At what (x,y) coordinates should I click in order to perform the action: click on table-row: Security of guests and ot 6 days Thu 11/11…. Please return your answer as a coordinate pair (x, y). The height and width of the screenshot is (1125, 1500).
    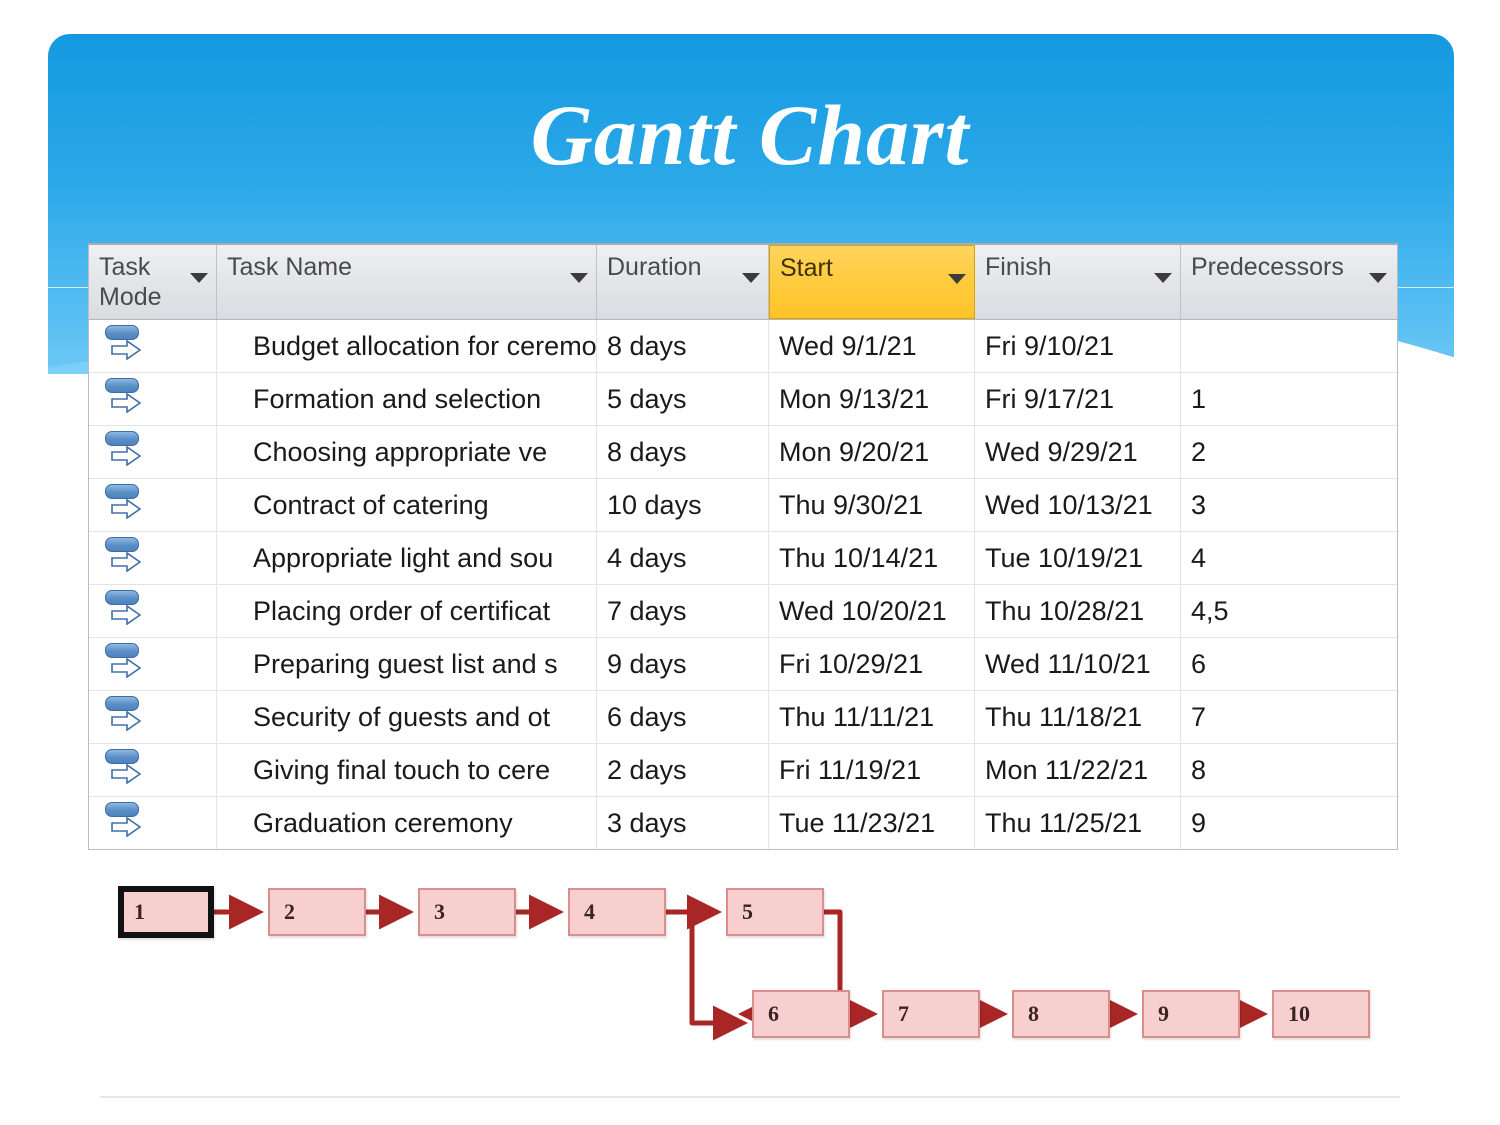
    Looking at the image, I should click on (743, 717).